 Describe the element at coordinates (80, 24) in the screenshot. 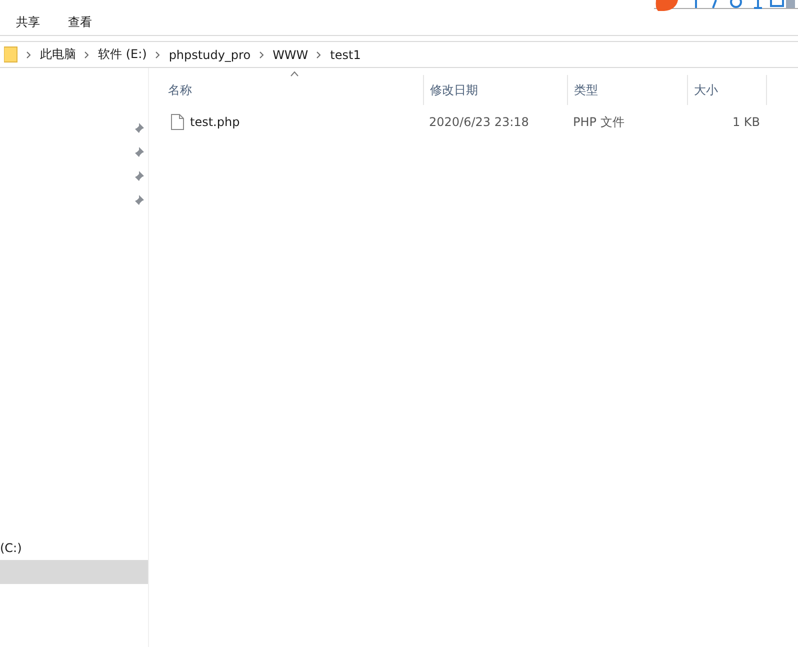

I see `ribbon-tab: 查看` at that location.